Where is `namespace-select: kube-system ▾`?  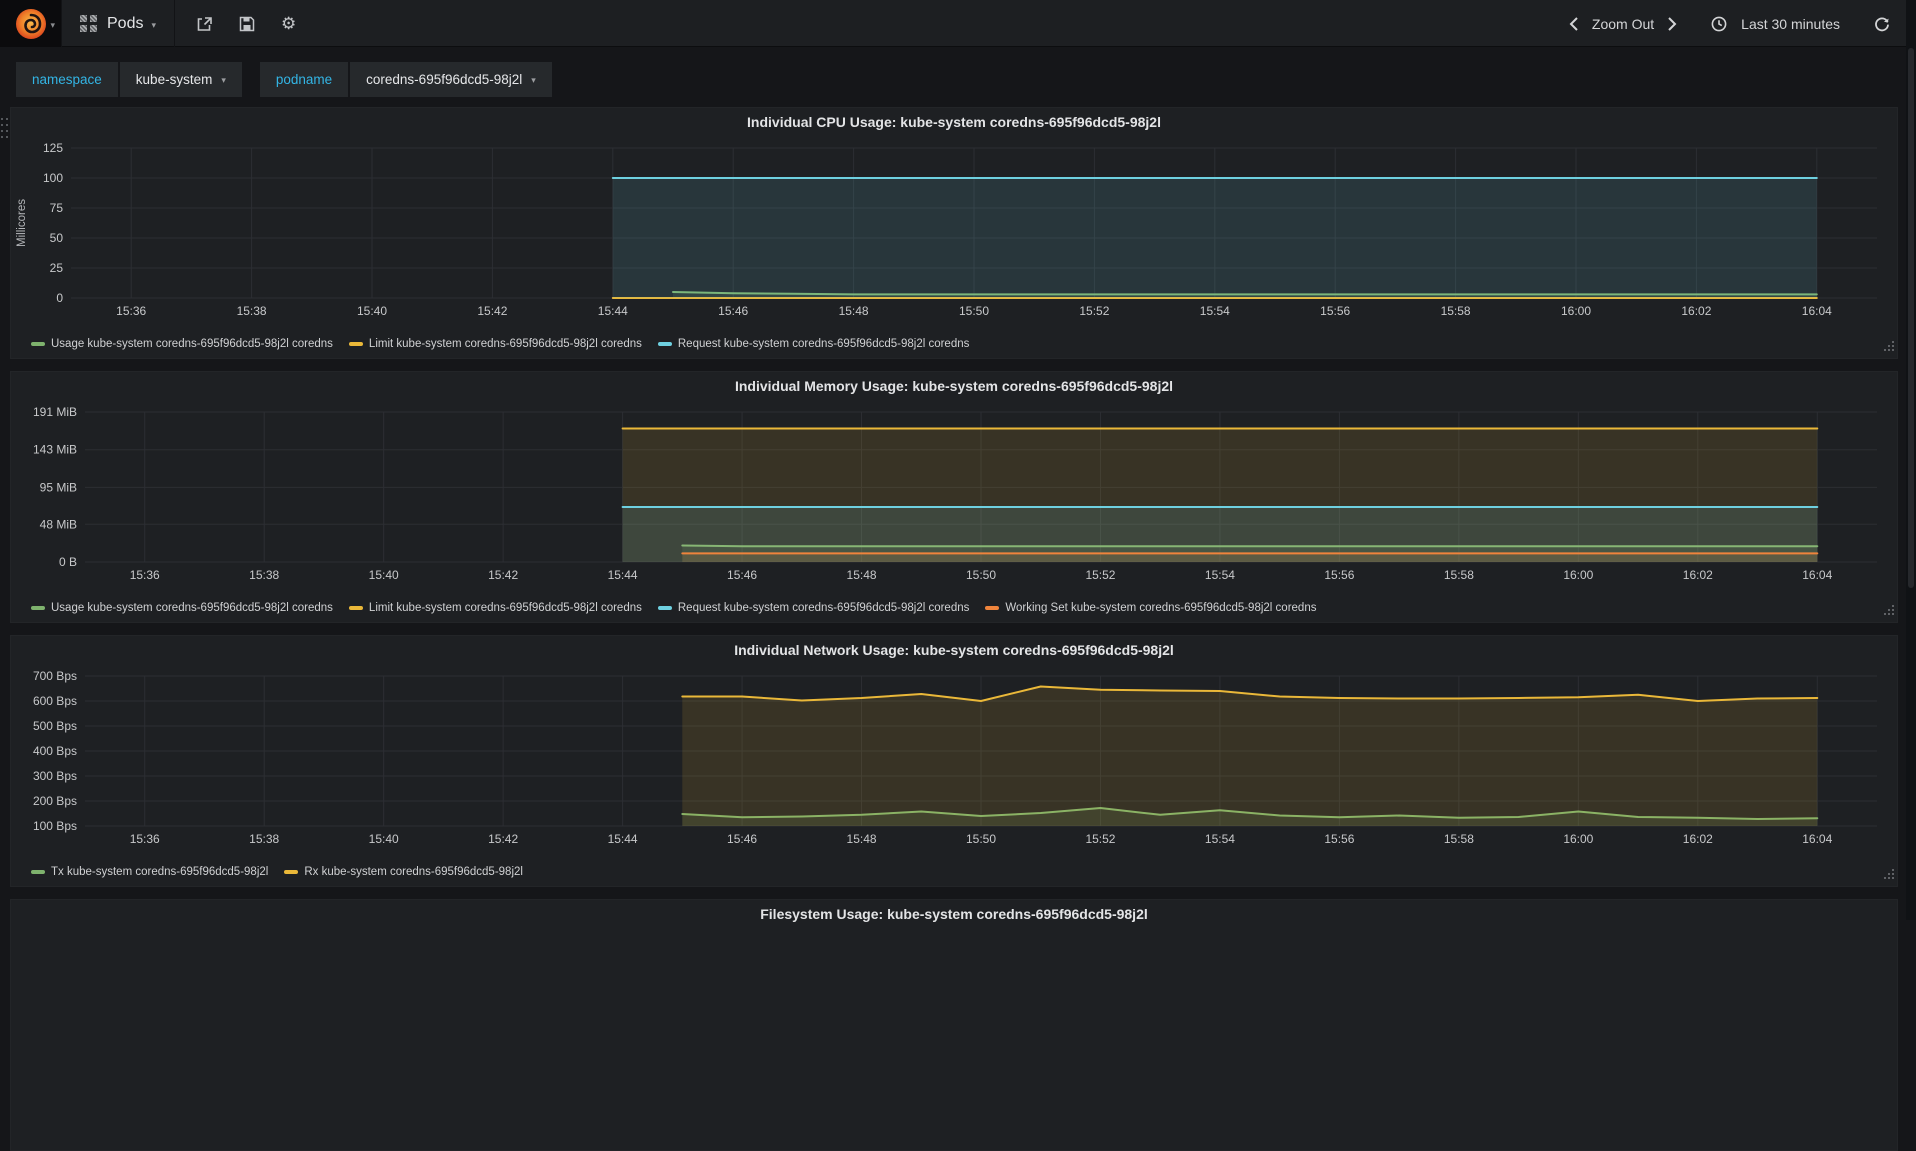
namespace-select: kube-system ▾ is located at coordinates (180, 79).